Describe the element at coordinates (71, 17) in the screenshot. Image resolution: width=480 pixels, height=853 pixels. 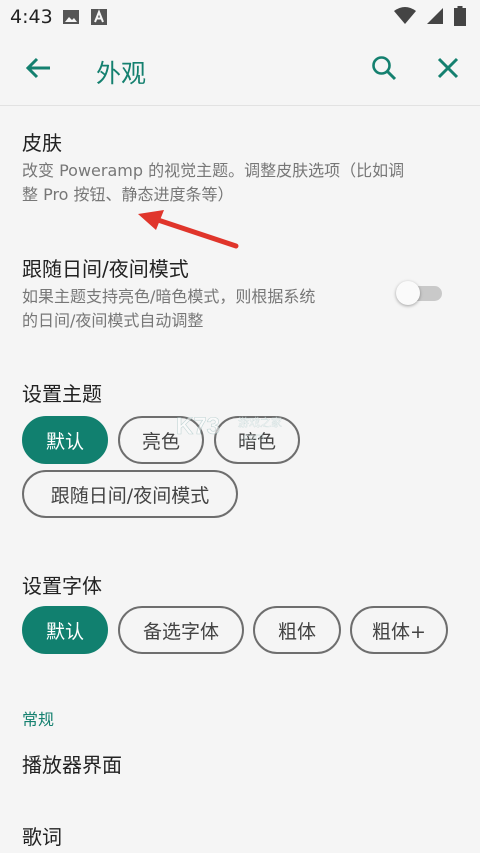
I see `image-icon` at that location.